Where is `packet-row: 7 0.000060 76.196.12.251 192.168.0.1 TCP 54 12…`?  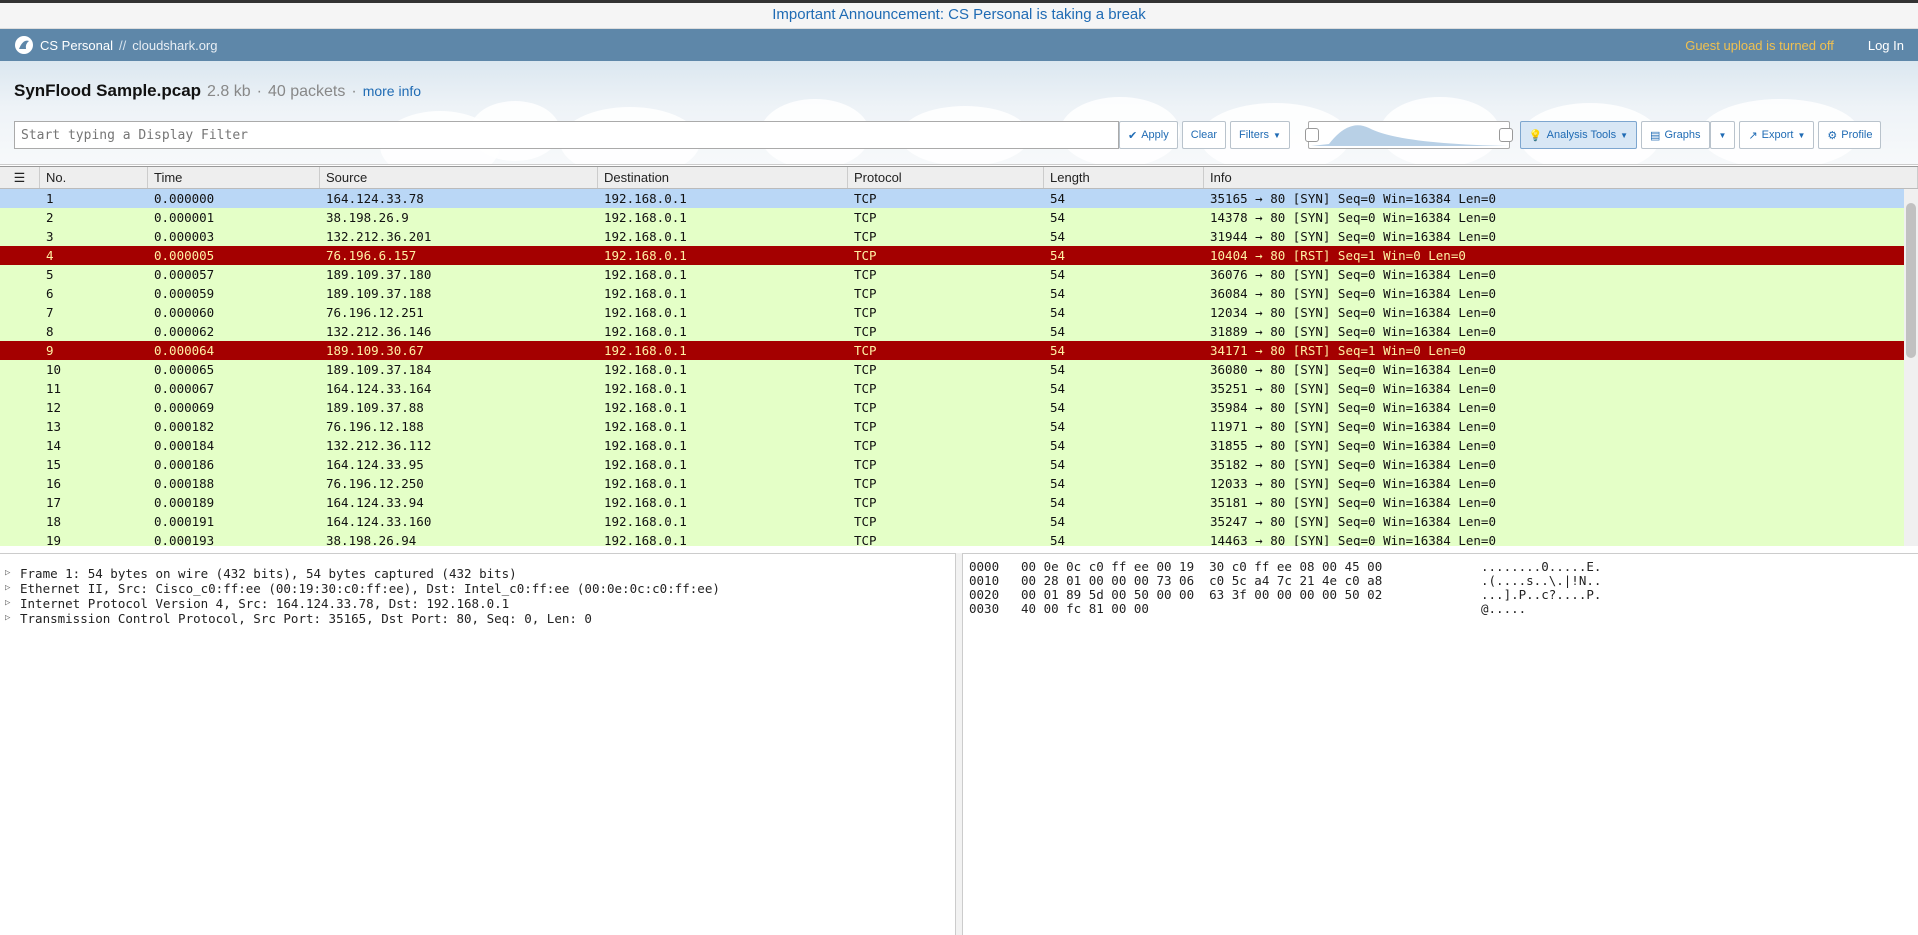 packet-row: 7 0.000060 76.196.12.251 192.168.0.1 TCP 54 12… is located at coordinates (959, 312).